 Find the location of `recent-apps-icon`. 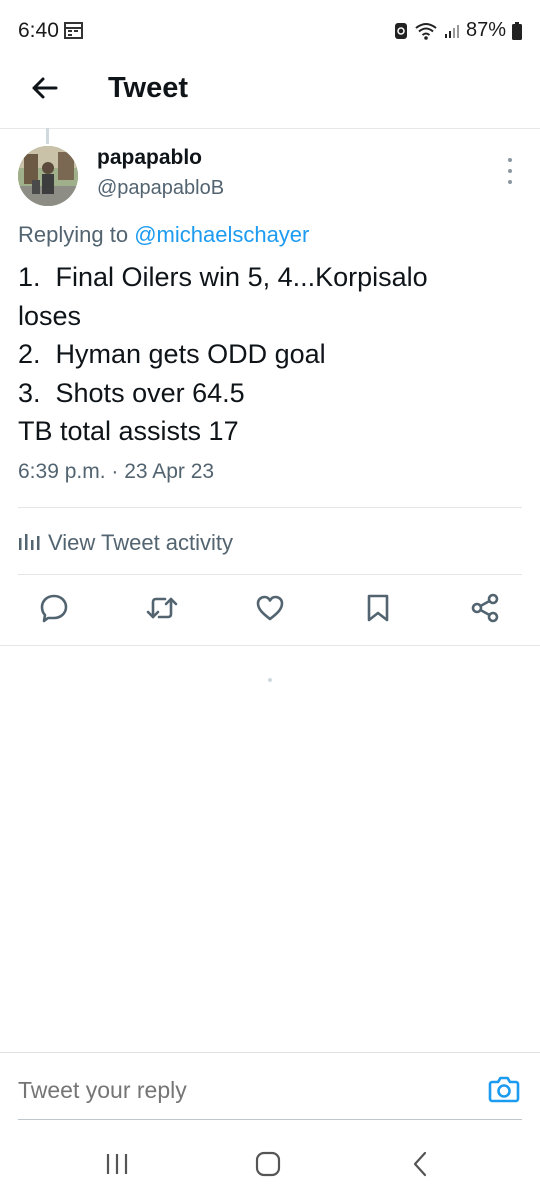

recent-apps-icon is located at coordinates (117, 1166).